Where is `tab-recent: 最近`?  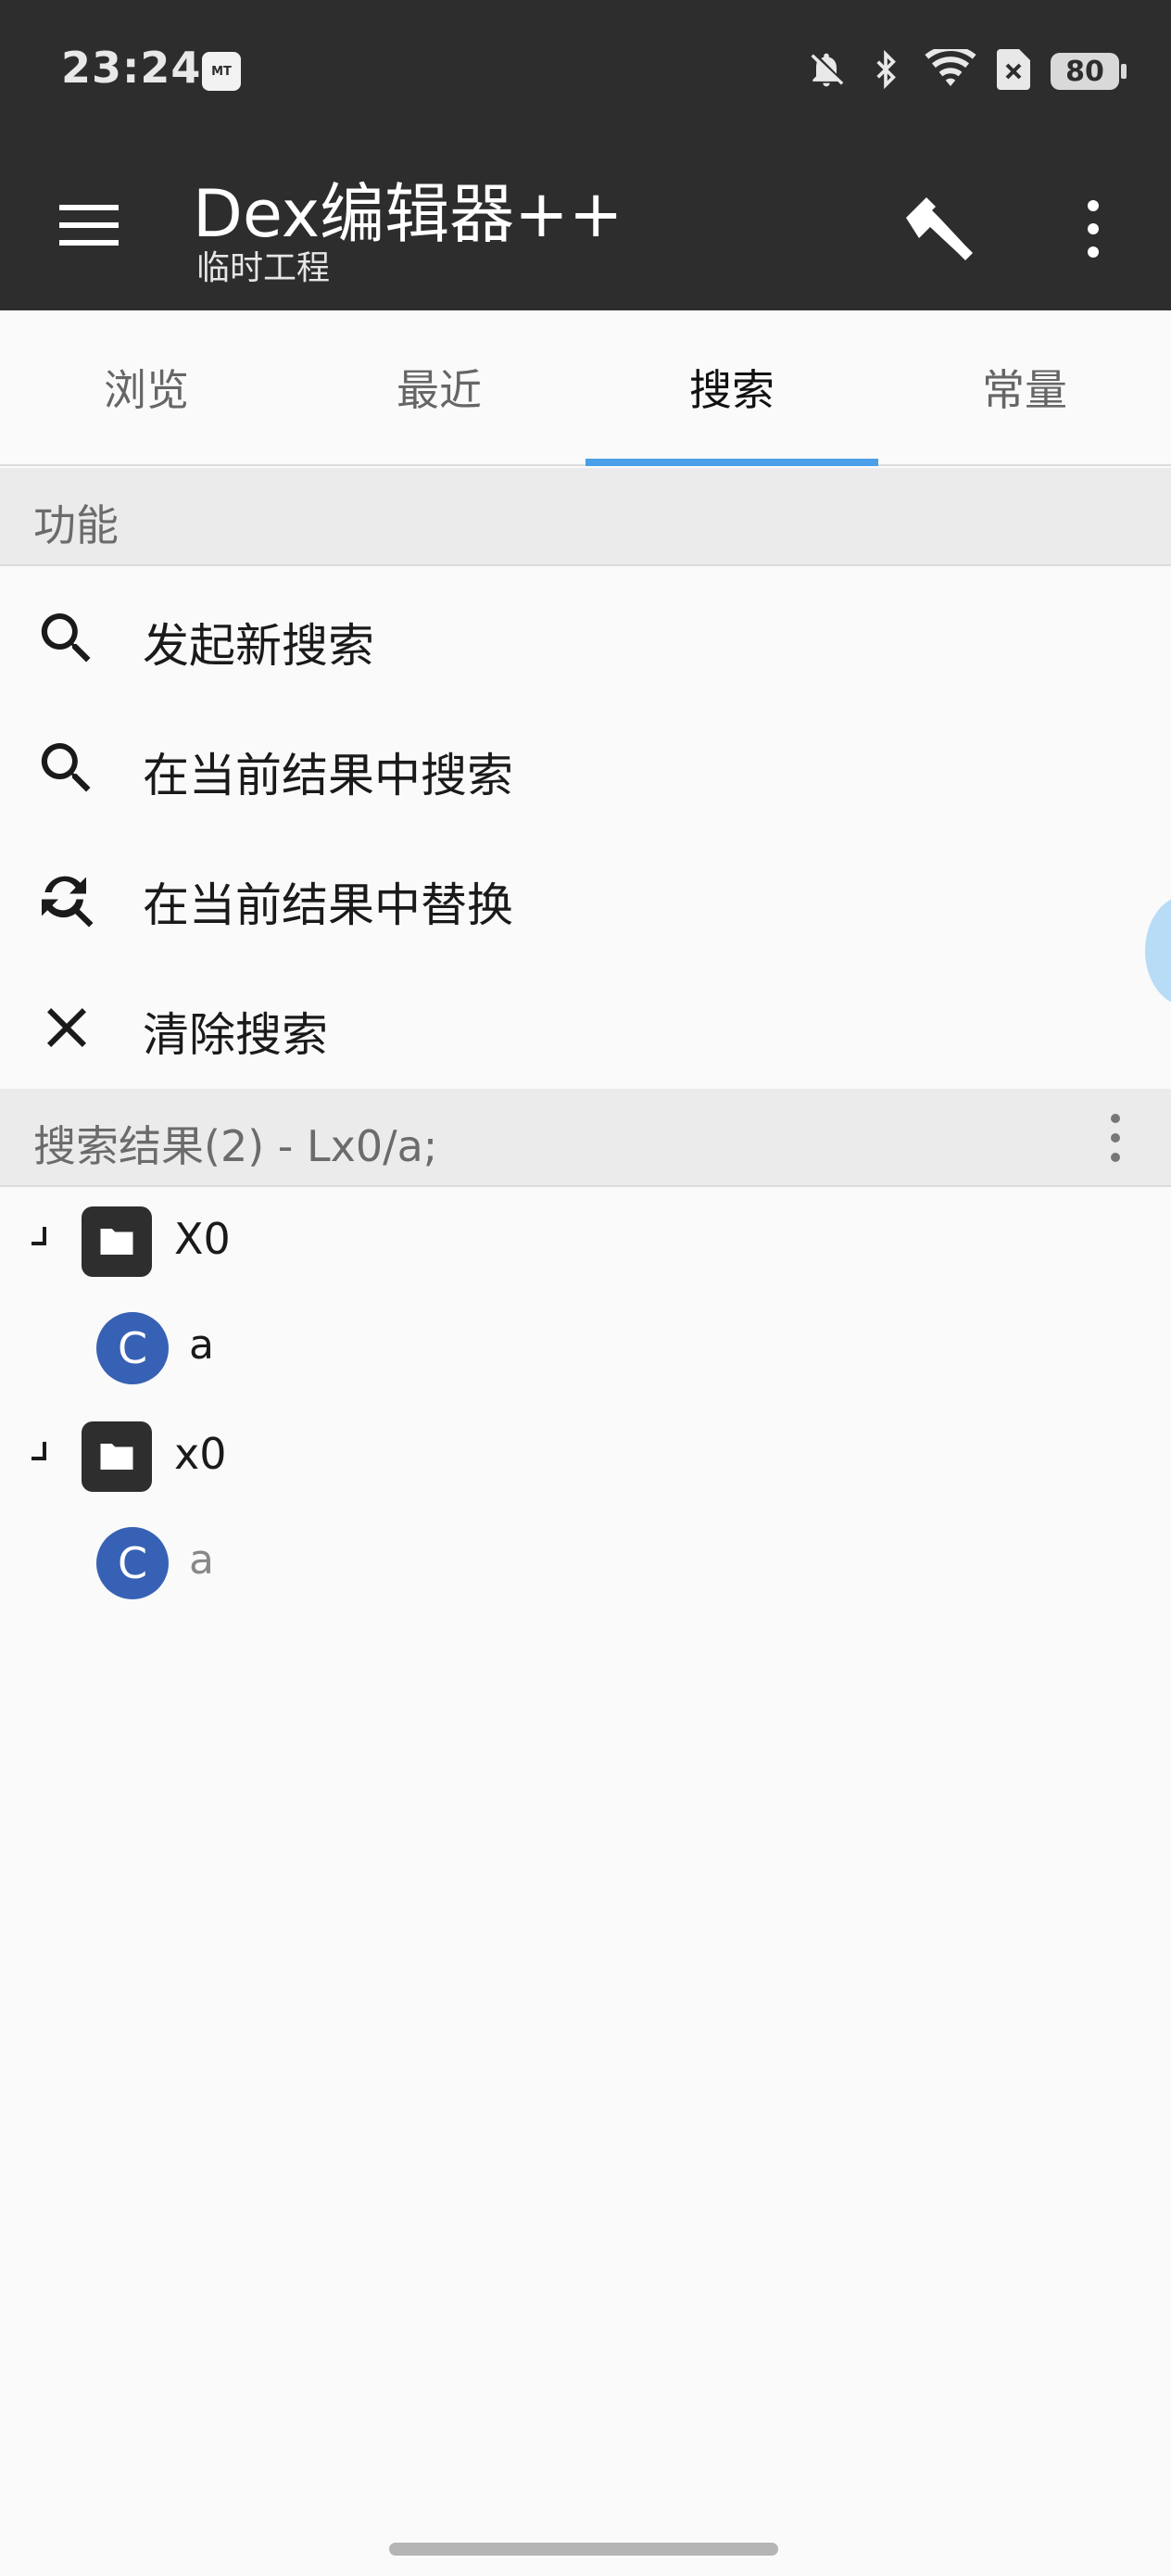
tab-recent: 最近 is located at coordinates (440, 387).